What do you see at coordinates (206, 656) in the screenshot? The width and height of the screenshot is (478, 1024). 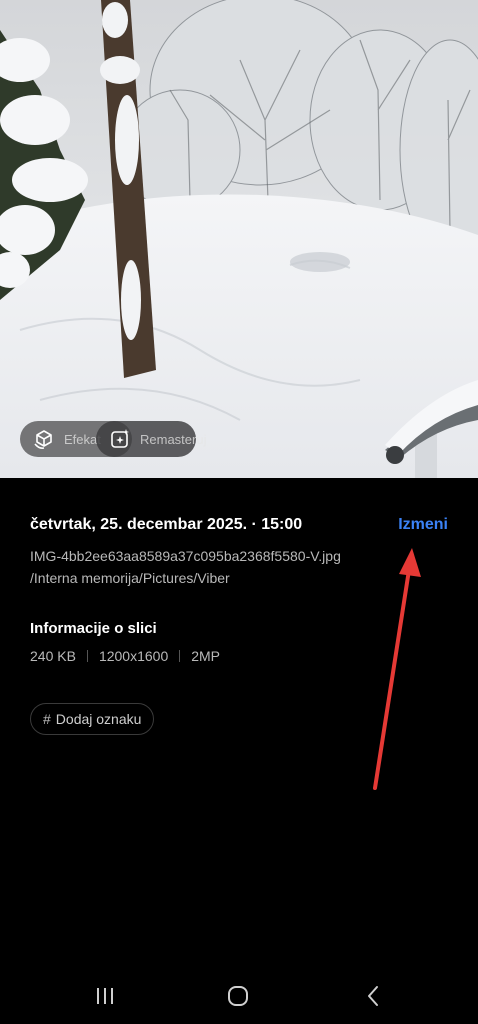 I see `megapixels: 2MP` at bounding box center [206, 656].